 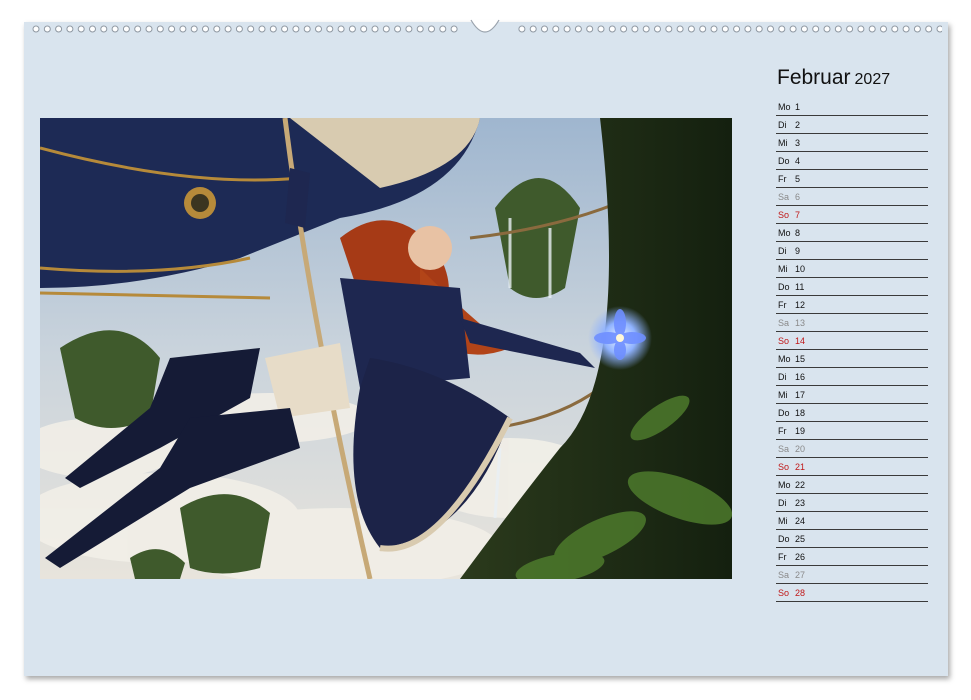 I want to click on day-number: 23, so click(x=800, y=503).